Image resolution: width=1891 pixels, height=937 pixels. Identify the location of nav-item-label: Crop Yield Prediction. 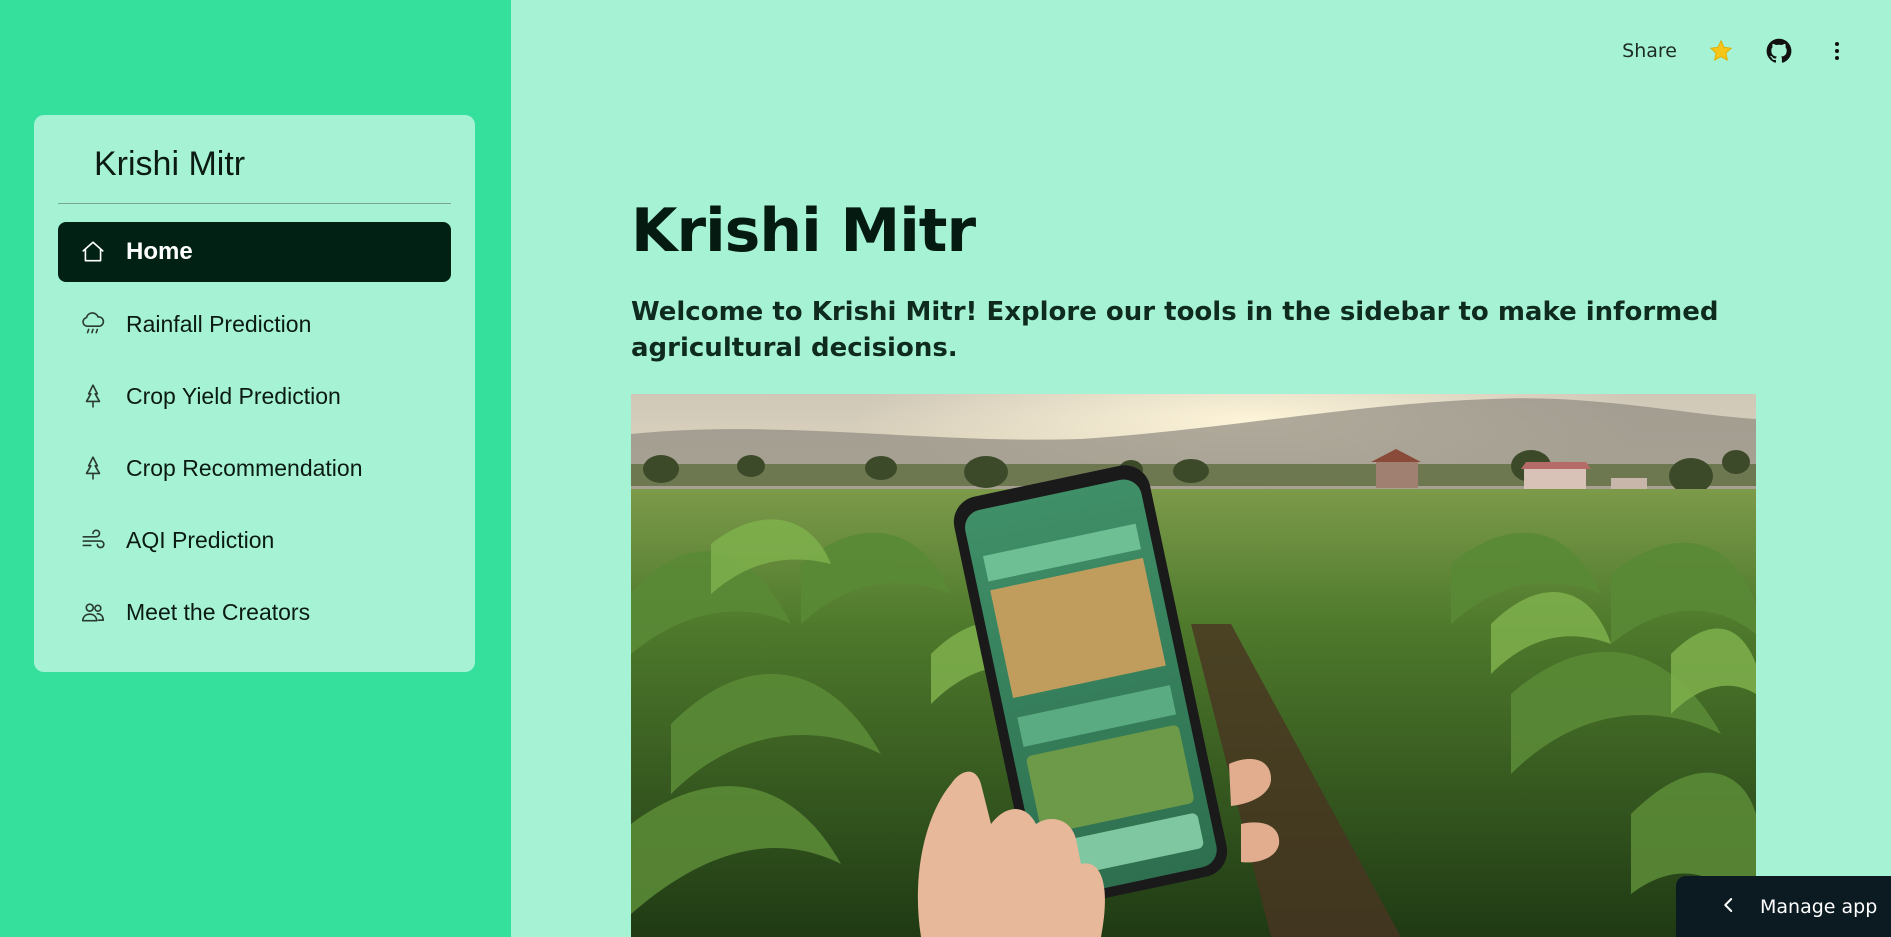
(233, 395).